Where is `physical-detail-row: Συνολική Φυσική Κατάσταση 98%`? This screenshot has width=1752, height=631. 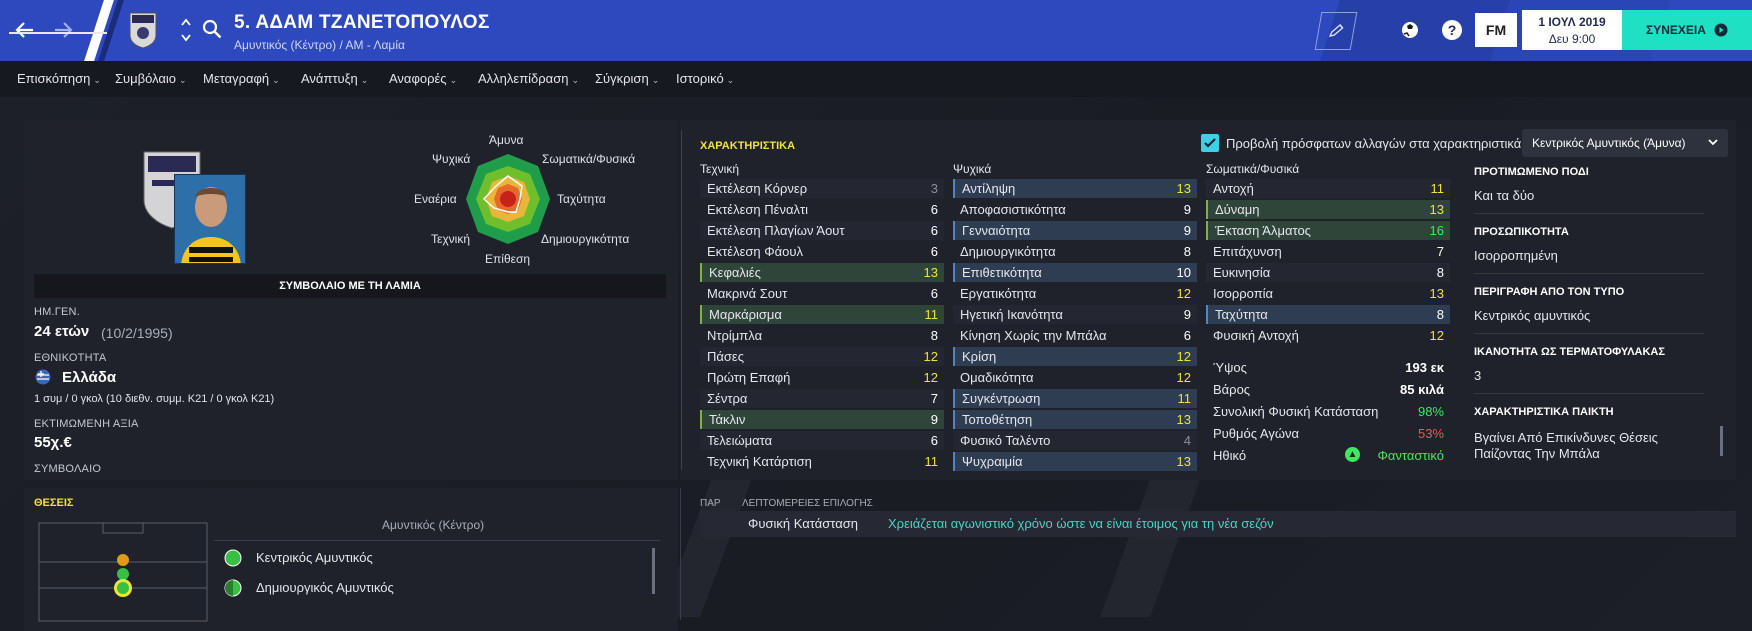 physical-detail-row: Συνολική Φυσική Κατάσταση 98% is located at coordinates (1328, 411).